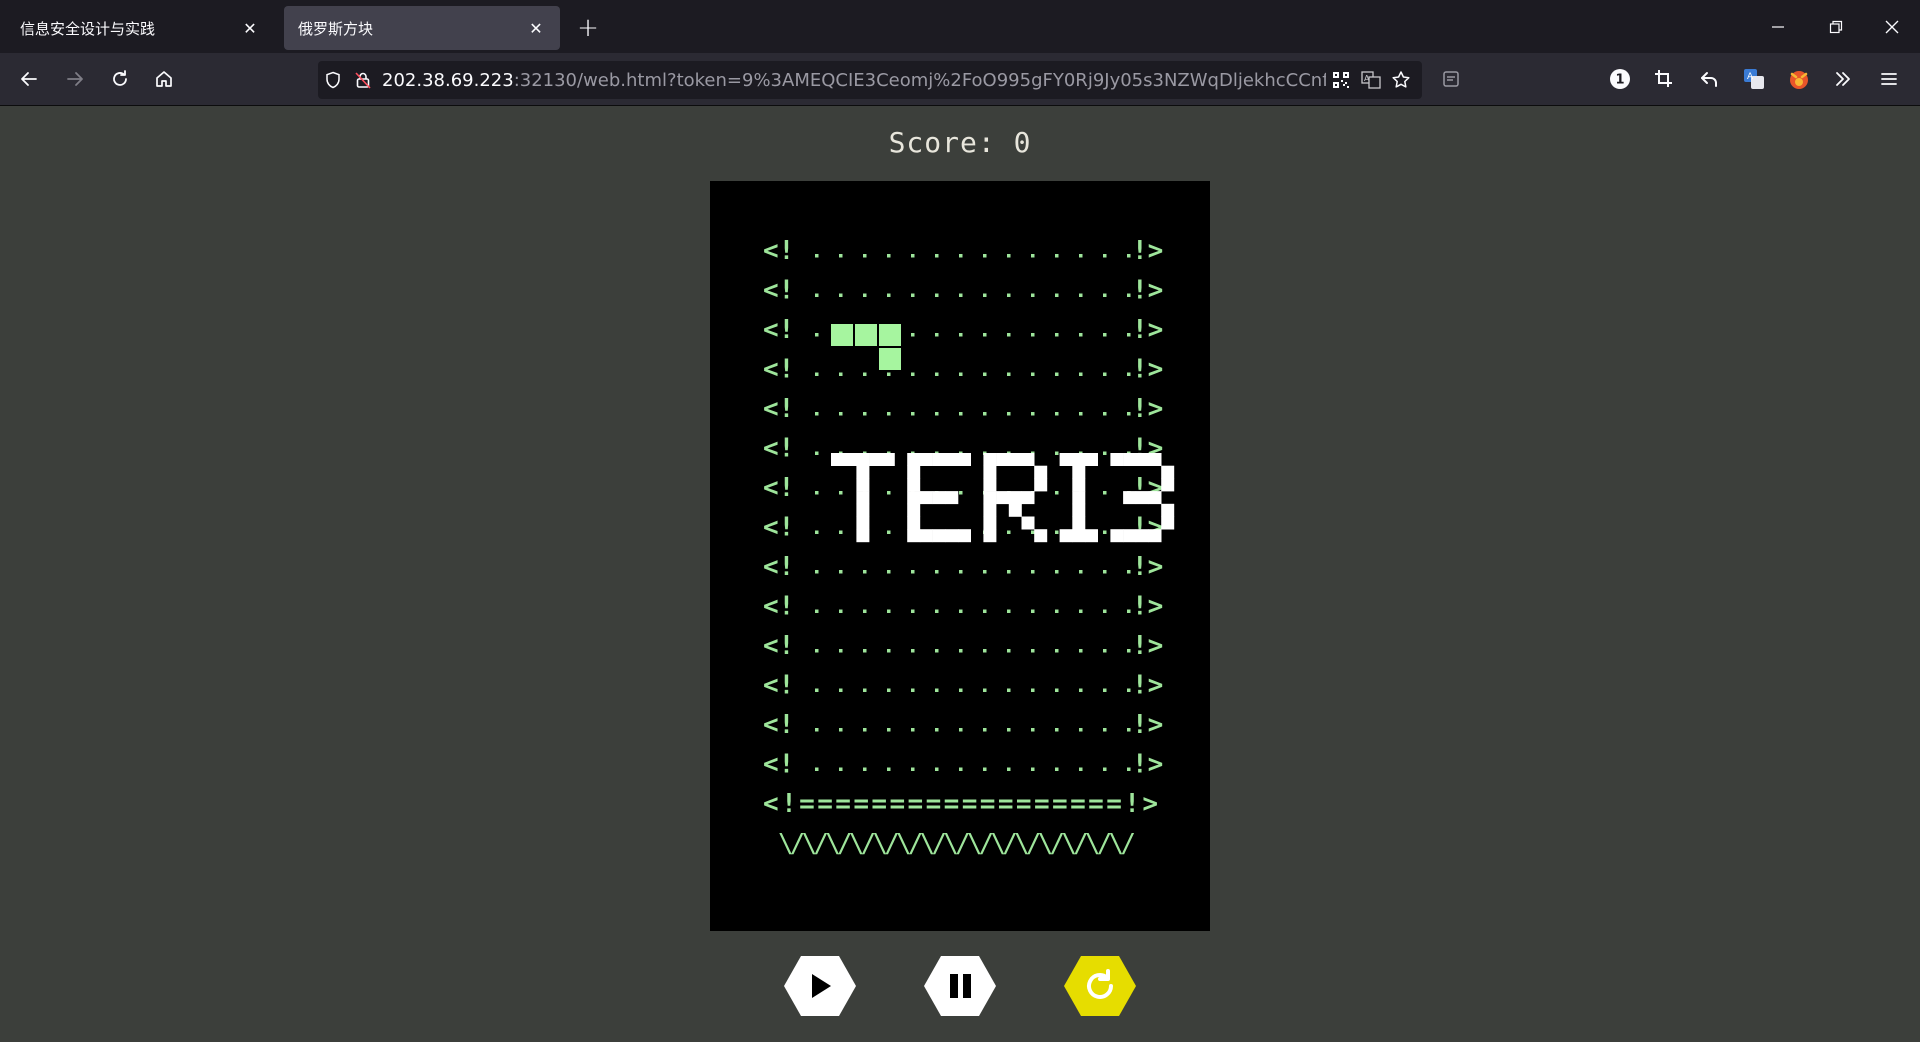 The image size is (1920, 1042). What do you see at coordinates (164, 79) in the screenshot?
I see `home-icon` at bounding box center [164, 79].